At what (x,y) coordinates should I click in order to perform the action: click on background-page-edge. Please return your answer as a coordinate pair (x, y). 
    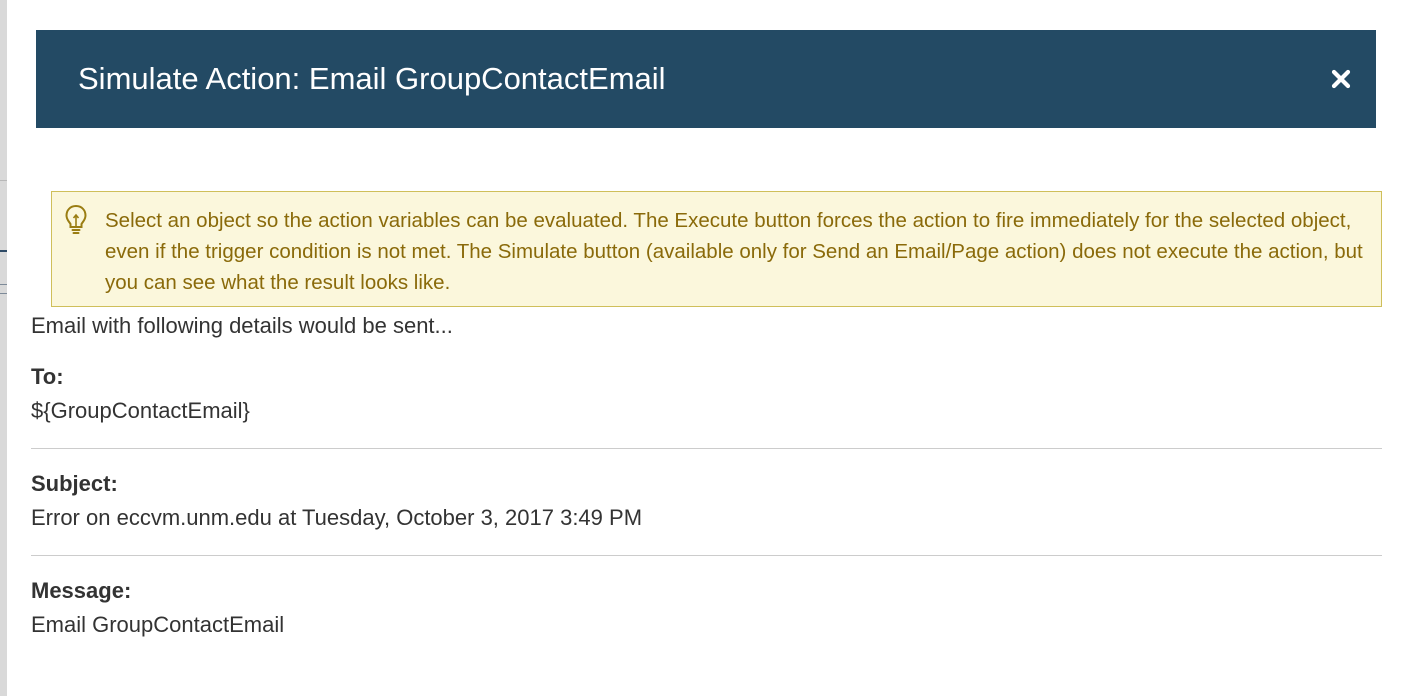
    Looking at the image, I should click on (3, 348).